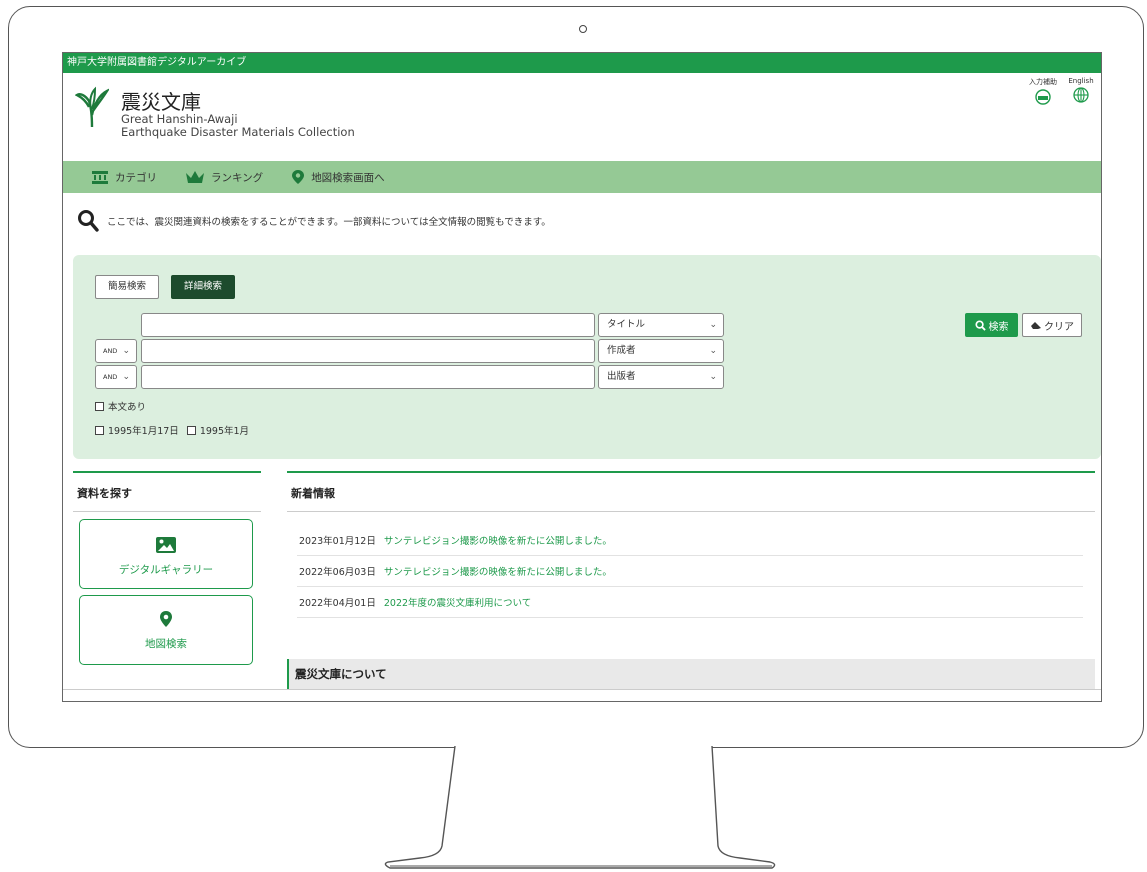 Image resolution: width=1147 pixels, height=872 pixels. What do you see at coordinates (580, 807) in the screenshot?
I see `monitor-stand` at bounding box center [580, 807].